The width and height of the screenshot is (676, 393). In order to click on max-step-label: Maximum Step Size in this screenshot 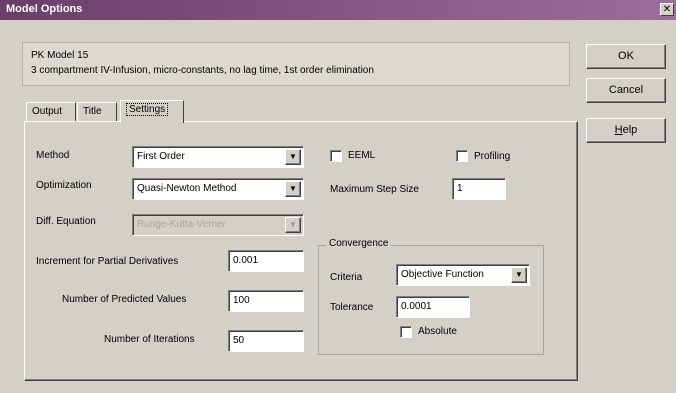, I will do `click(374, 189)`.